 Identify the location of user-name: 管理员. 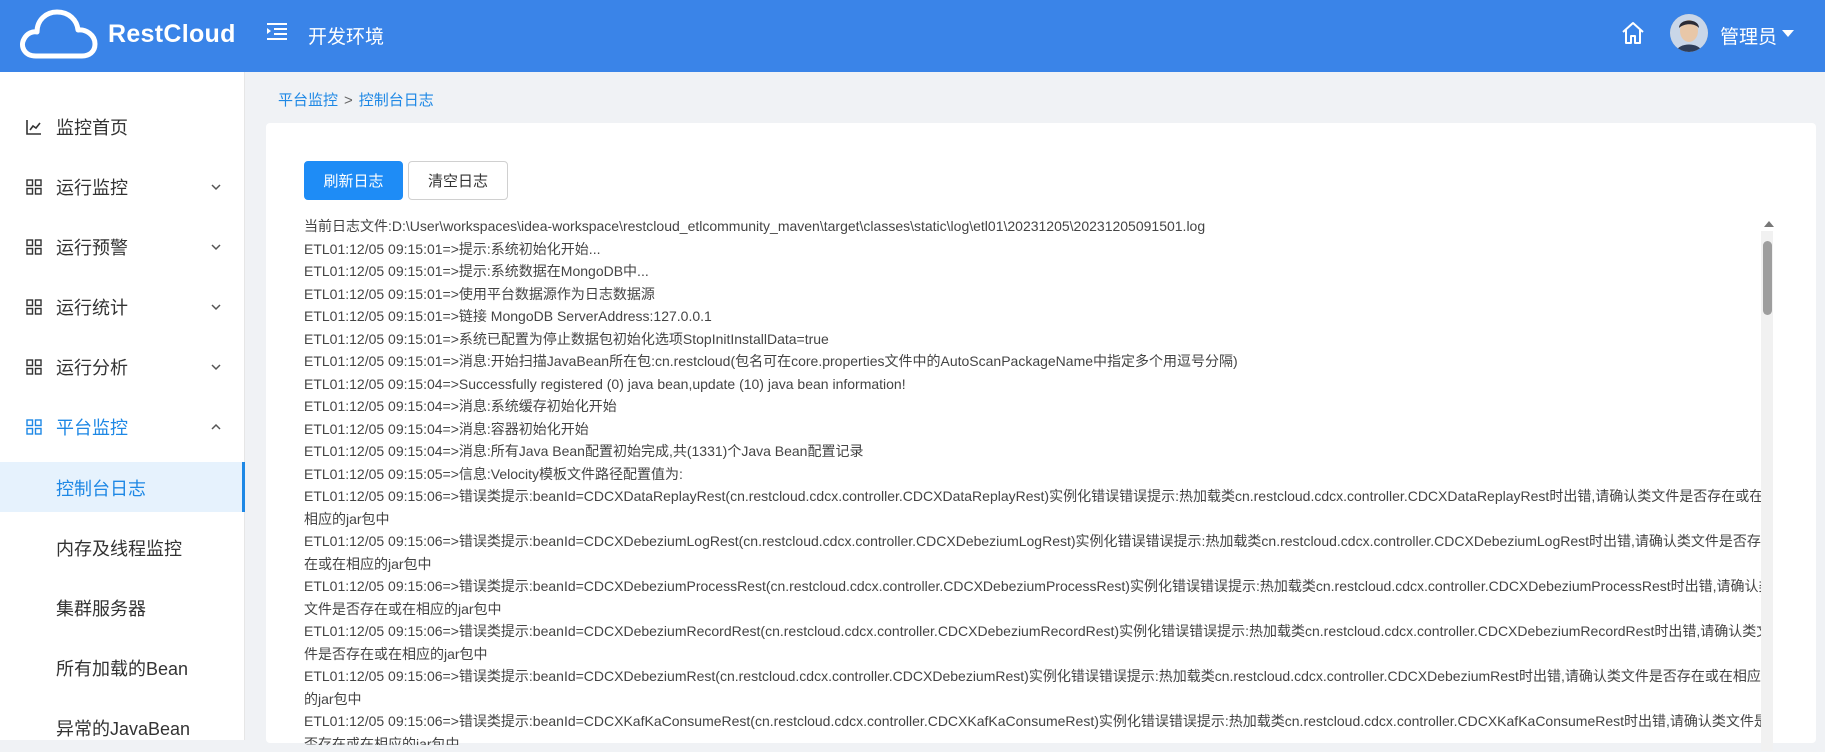
(1748, 35).